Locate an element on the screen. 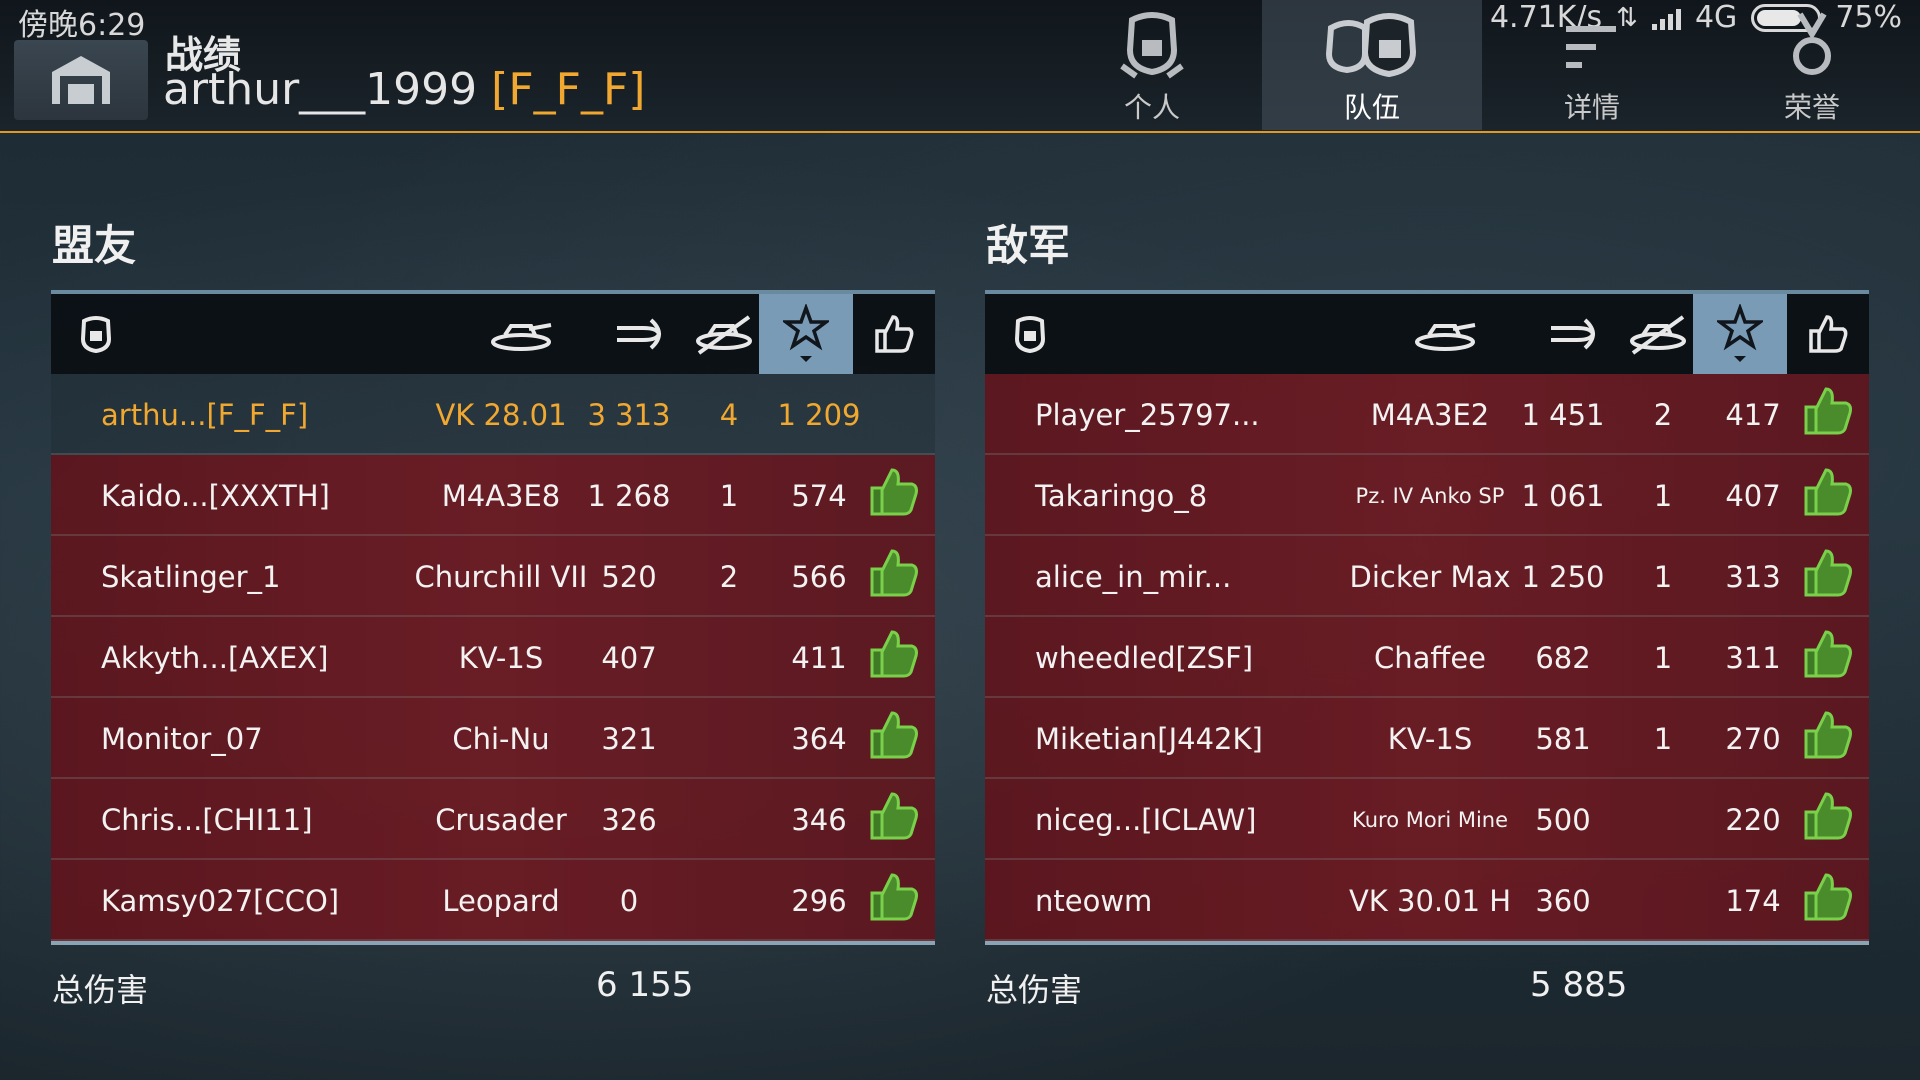 Image resolution: width=1920 pixels, height=1080 pixels. tank-name-cell: Churchill VII is located at coordinates (501, 576).